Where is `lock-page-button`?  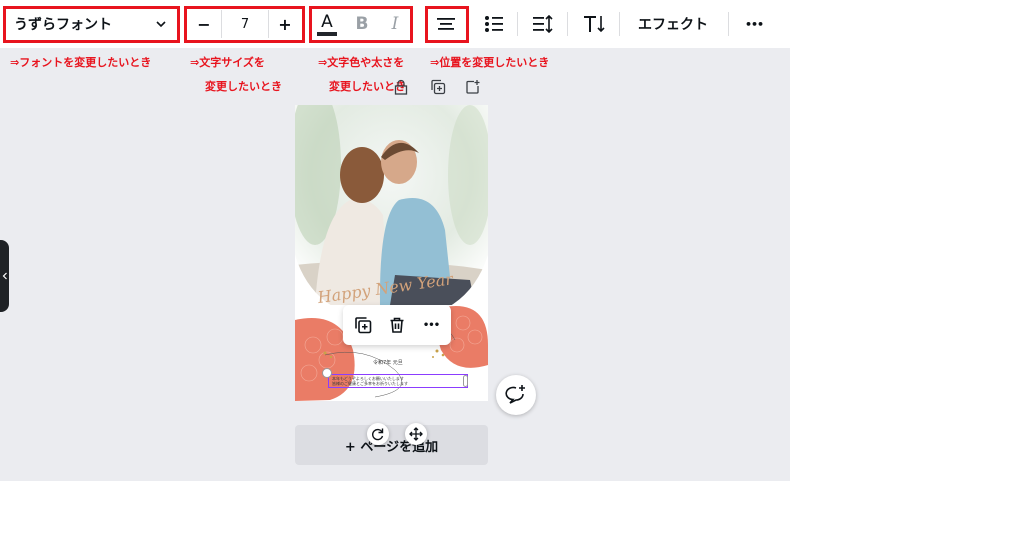 lock-page-button is located at coordinates (401, 87).